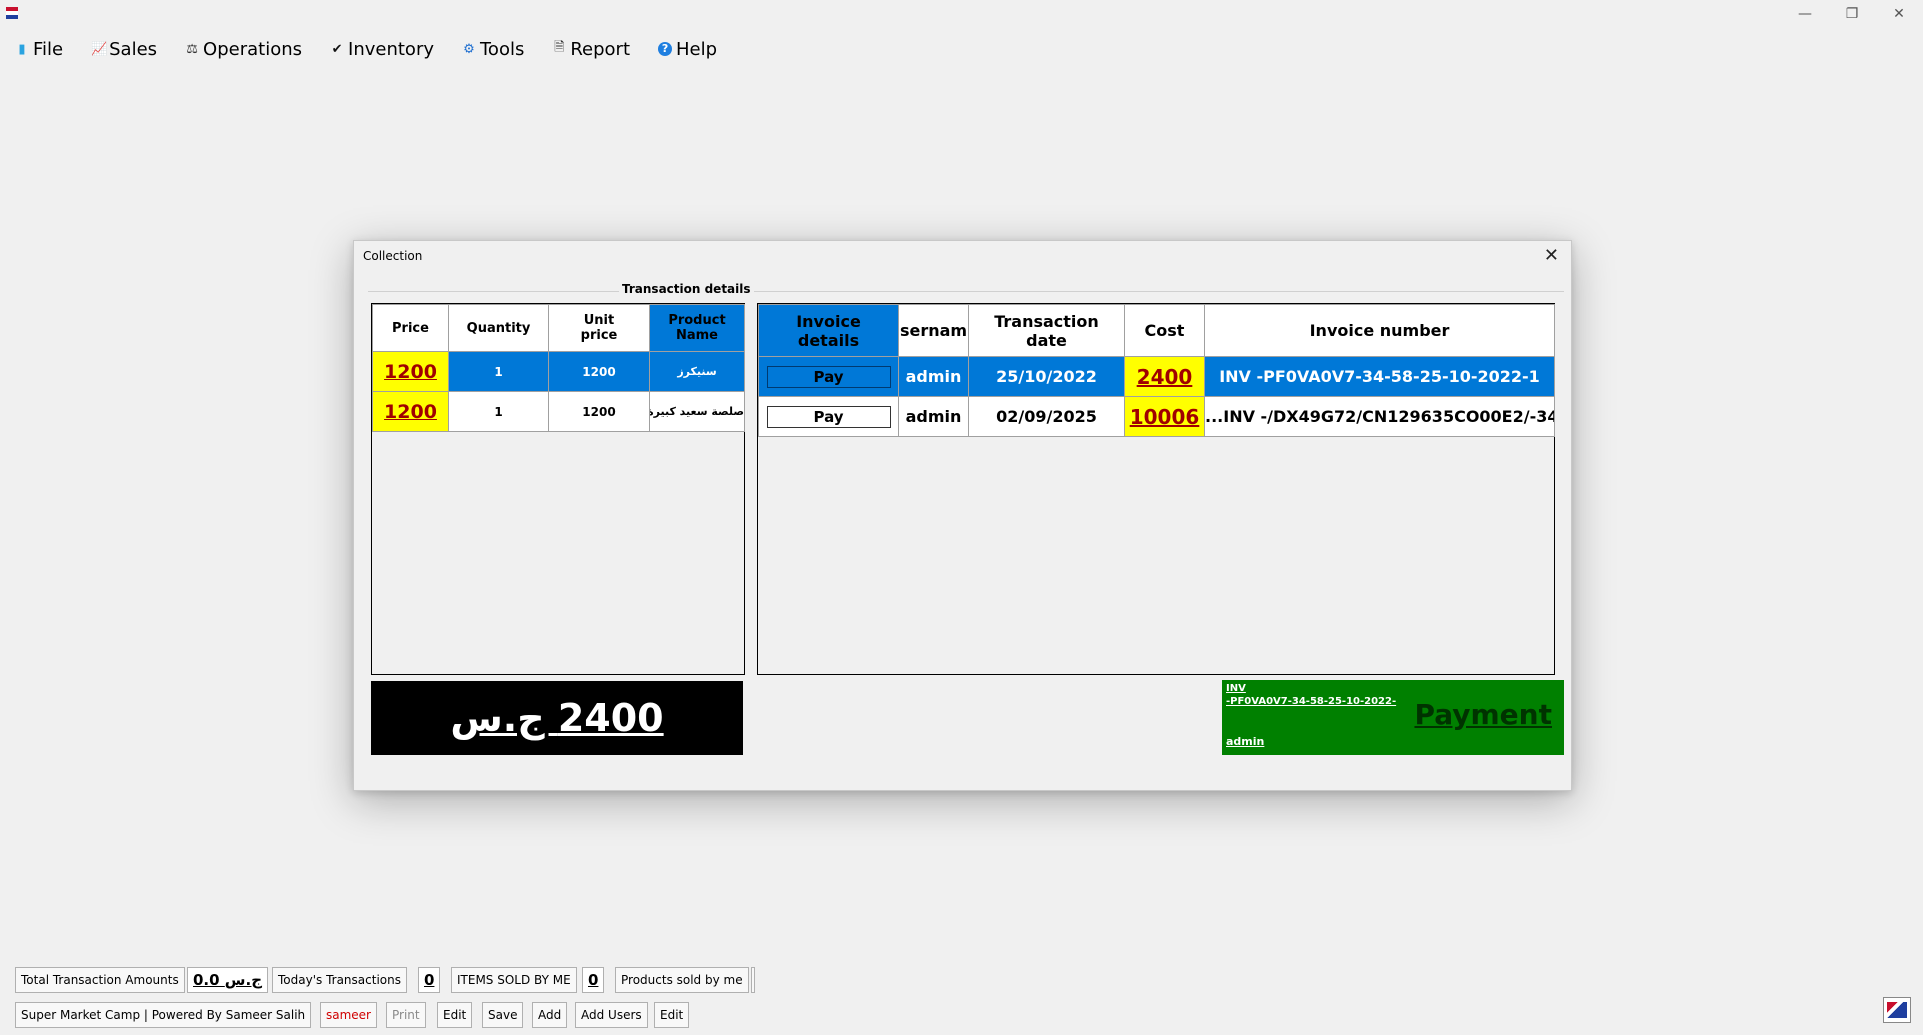  What do you see at coordinates (133, 49) in the screenshot?
I see `menu-sales-label: Sales` at bounding box center [133, 49].